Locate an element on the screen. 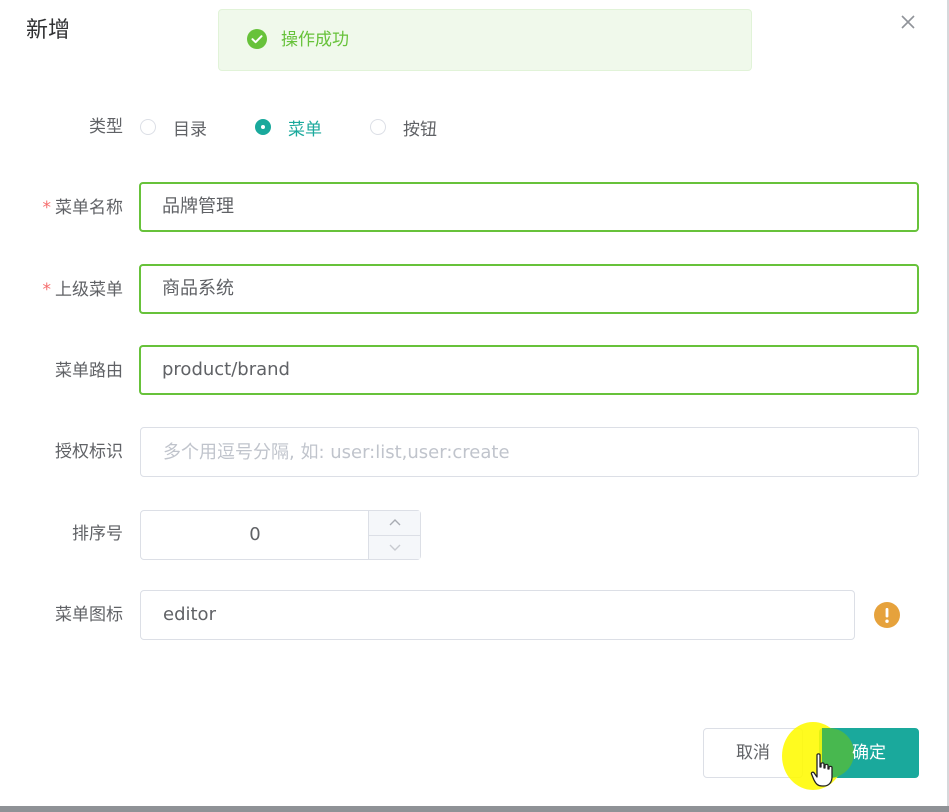 This screenshot has height=812, width=949. radio-menu: 菜单 is located at coordinates (288, 127).